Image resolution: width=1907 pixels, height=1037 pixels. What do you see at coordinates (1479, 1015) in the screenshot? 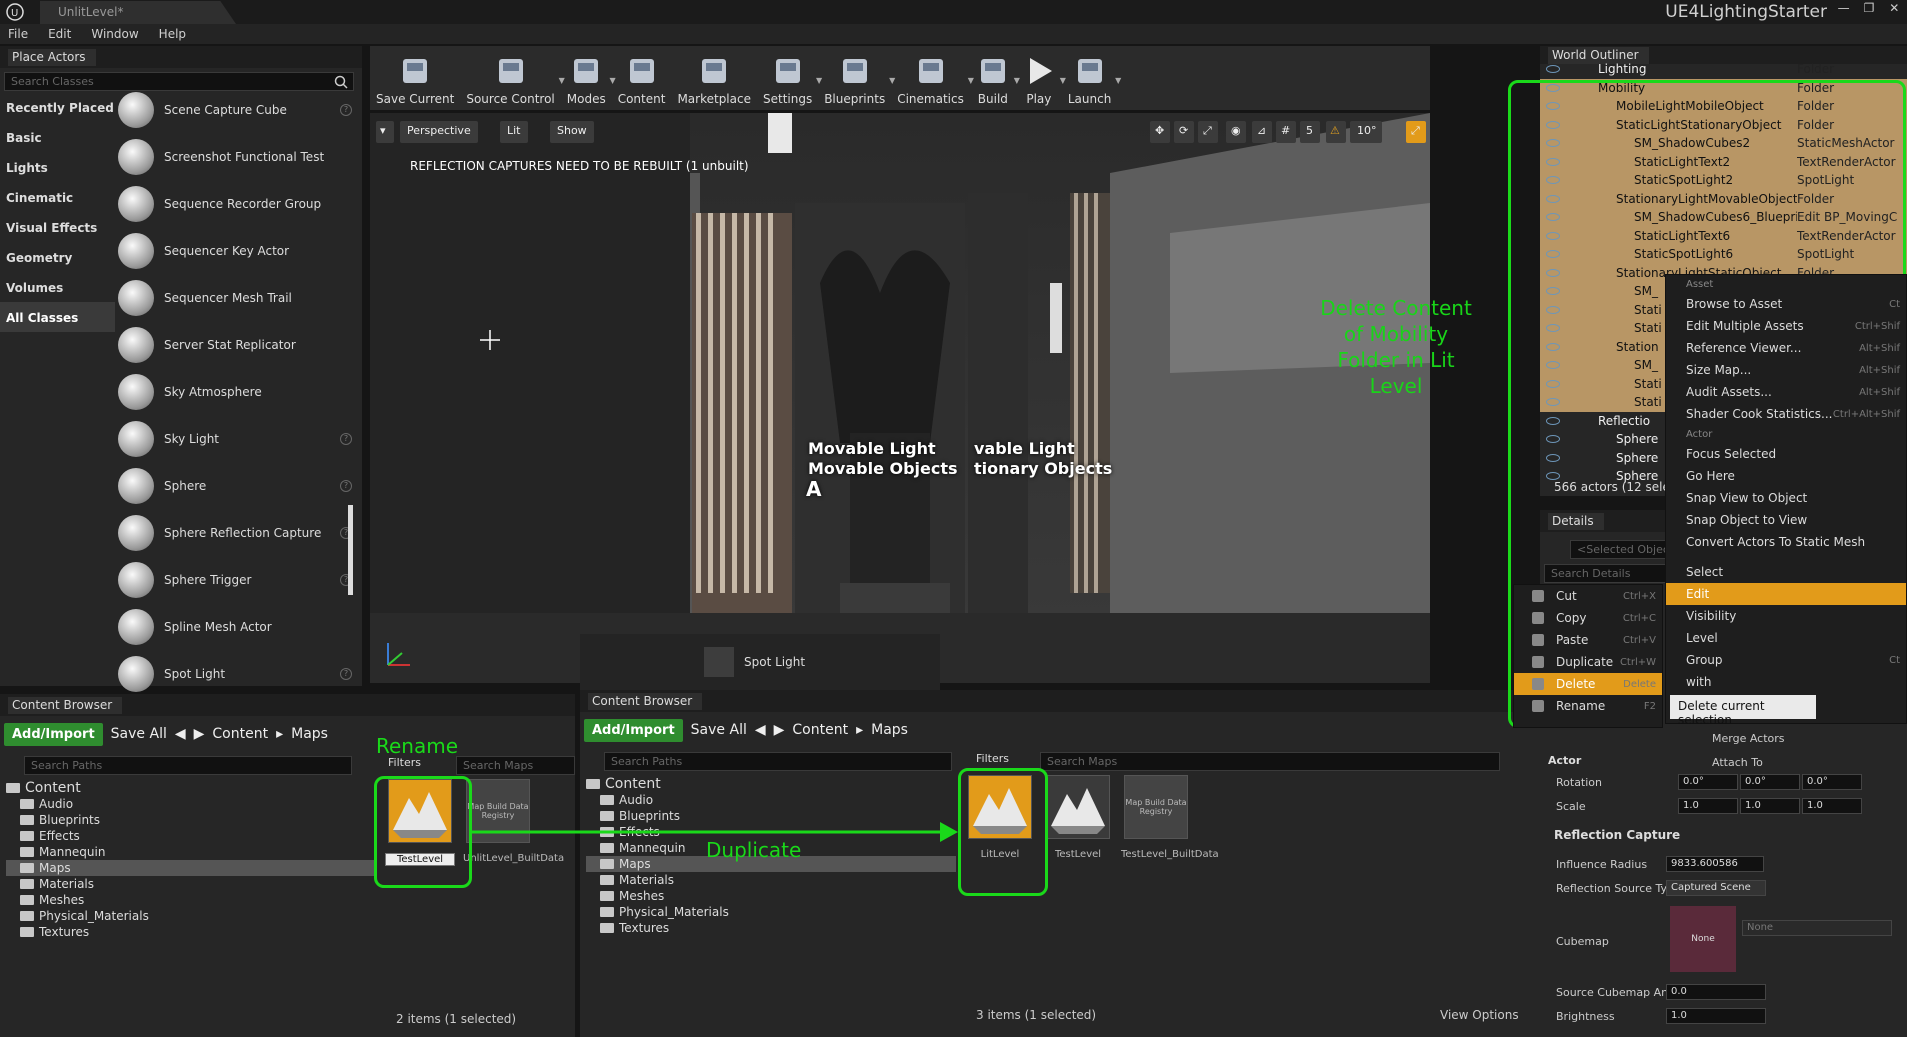
I see `view-options-button: View Options` at bounding box center [1479, 1015].